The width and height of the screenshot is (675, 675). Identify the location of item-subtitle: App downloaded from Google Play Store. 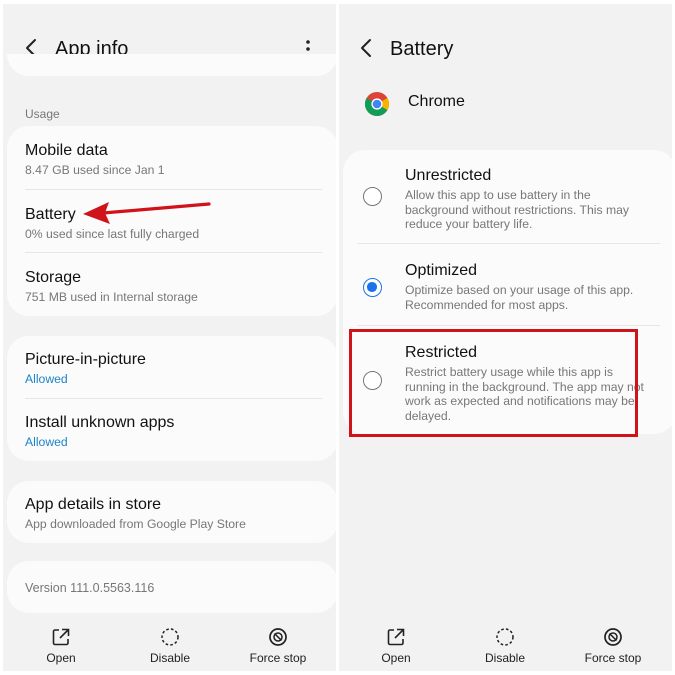
(135, 524).